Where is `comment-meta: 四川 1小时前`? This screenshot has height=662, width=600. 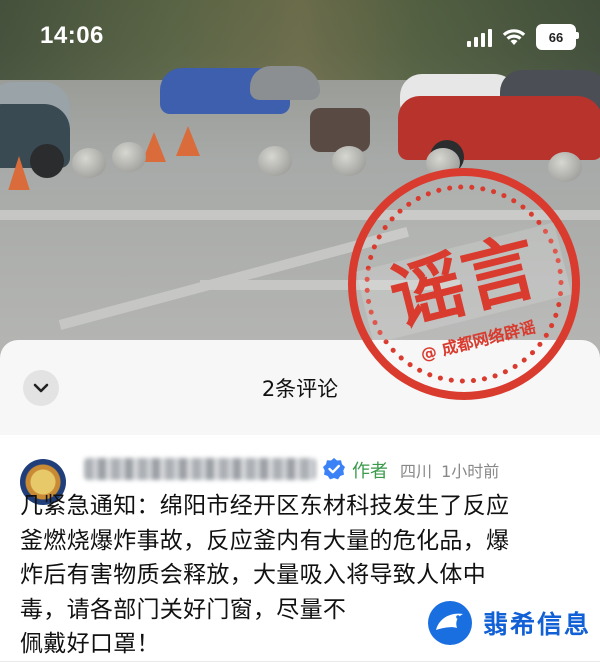 comment-meta: 四川 1小时前 is located at coordinates (449, 470).